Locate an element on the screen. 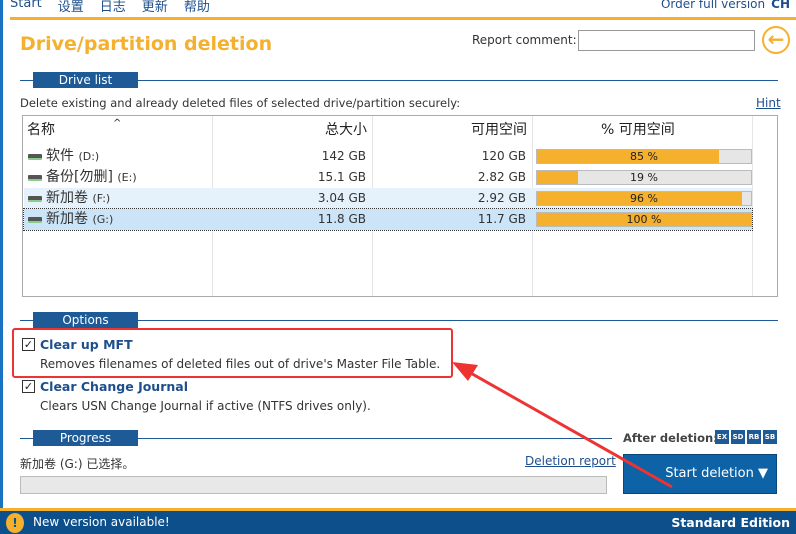 This screenshot has width=796, height=534. language-selector: CH is located at coordinates (780, 5).